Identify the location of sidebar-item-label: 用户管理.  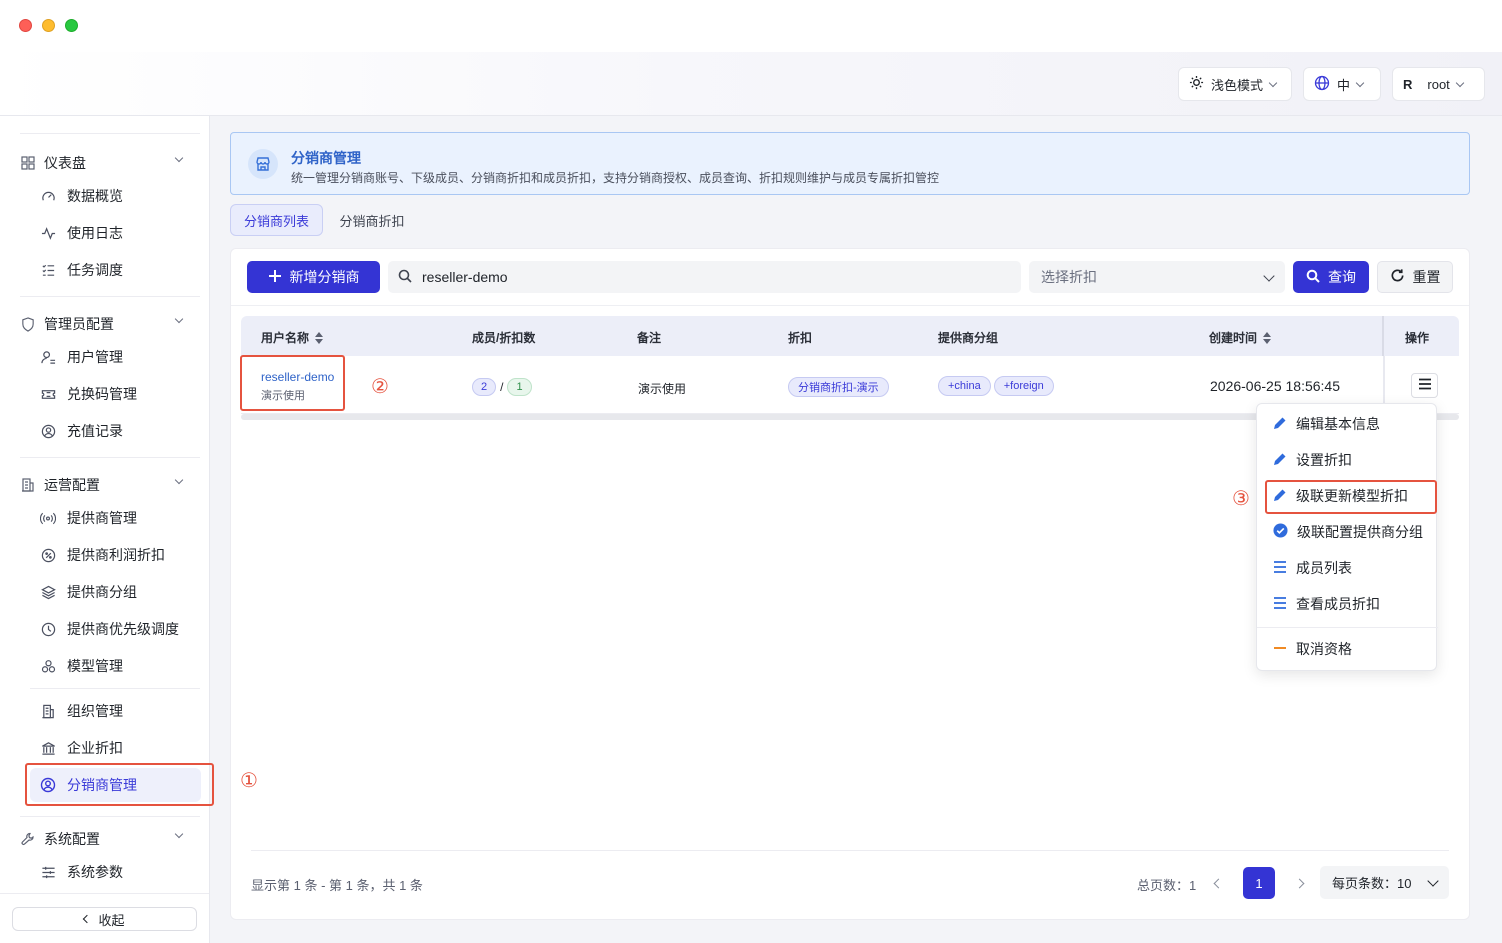
(95, 357).